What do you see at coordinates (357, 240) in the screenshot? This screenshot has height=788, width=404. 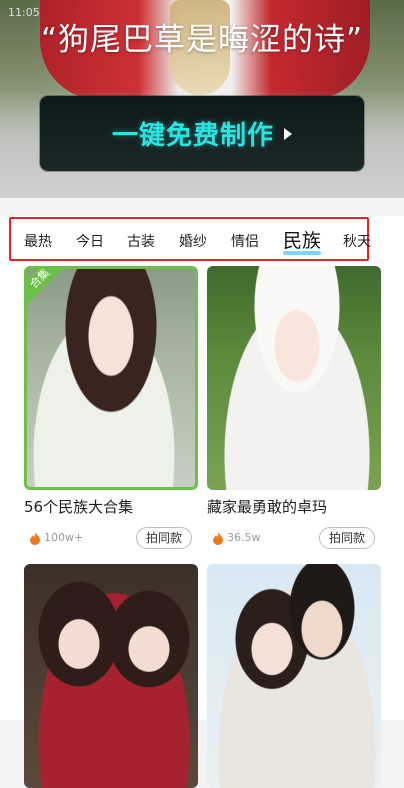 I see `tab-autumn: 秋天` at bounding box center [357, 240].